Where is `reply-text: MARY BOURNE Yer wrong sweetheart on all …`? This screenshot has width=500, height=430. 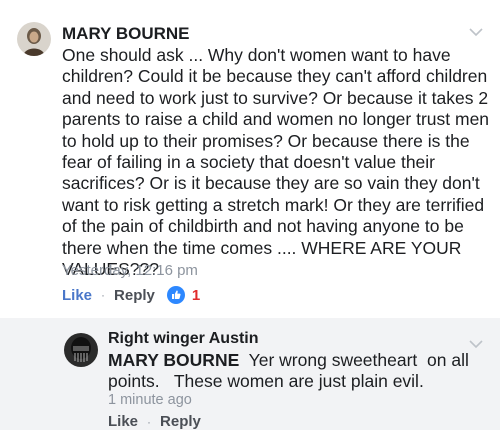 reply-text: MARY BOURNE Yer wrong sweetheart on all … is located at coordinates (298, 371).